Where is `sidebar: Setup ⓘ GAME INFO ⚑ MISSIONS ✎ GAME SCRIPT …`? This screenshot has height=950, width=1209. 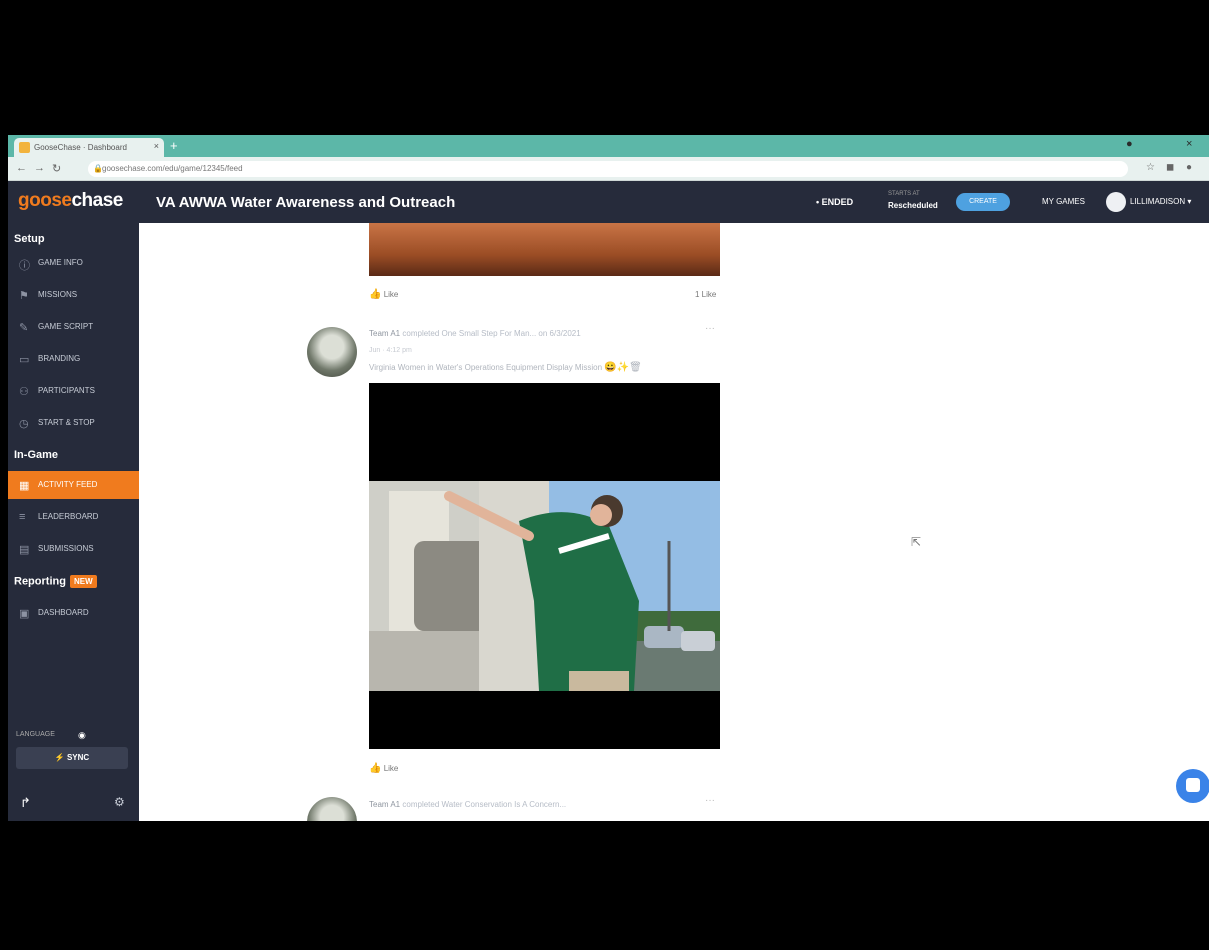 sidebar: Setup ⓘ GAME INFO ⚑ MISSIONS ✎ GAME SCRIPT … is located at coordinates (73, 522).